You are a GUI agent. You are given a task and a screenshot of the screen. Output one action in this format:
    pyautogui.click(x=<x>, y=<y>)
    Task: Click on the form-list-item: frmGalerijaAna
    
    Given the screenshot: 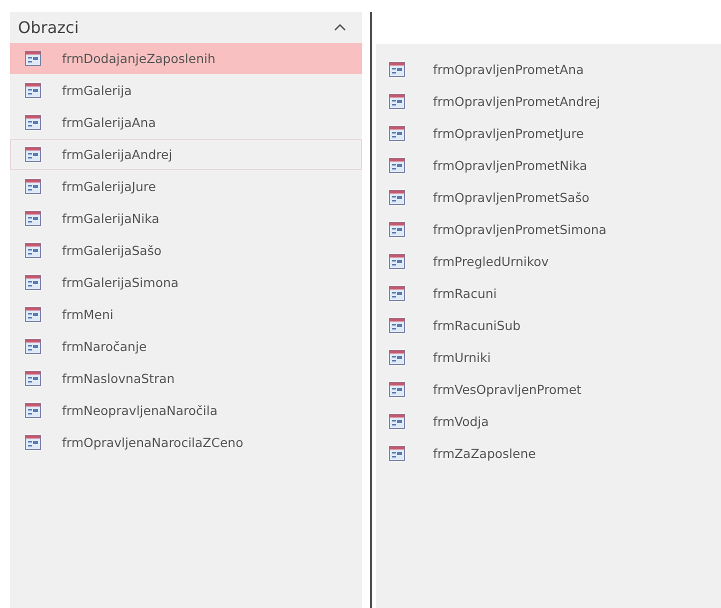 What is the action you would take?
    pyautogui.click(x=186, y=122)
    